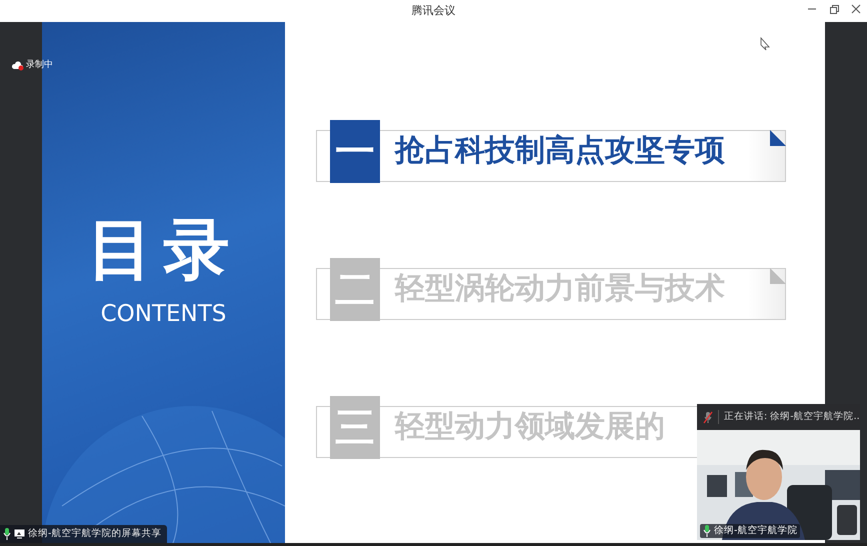 The height and width of the screenshot is (546, 867). I want to click on item-label: 轻型动力领域发展的, so click(530, 427).